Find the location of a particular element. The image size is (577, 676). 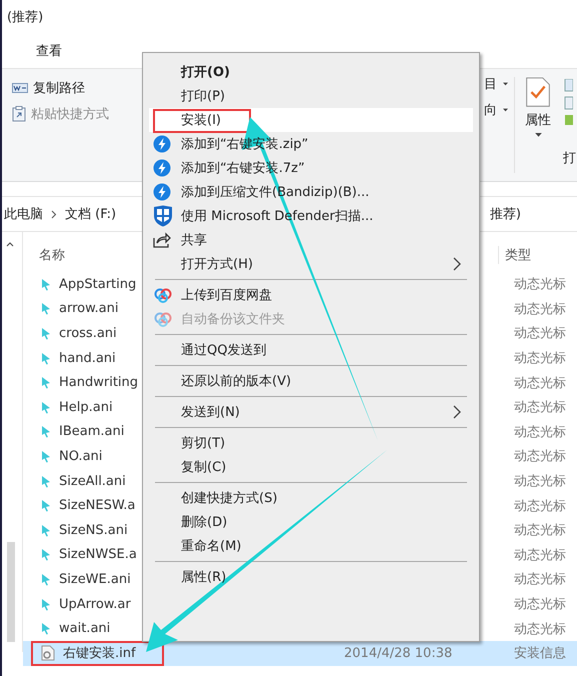

file-date: 2014/4/28 10:38 is located at coordinates (398, 653).